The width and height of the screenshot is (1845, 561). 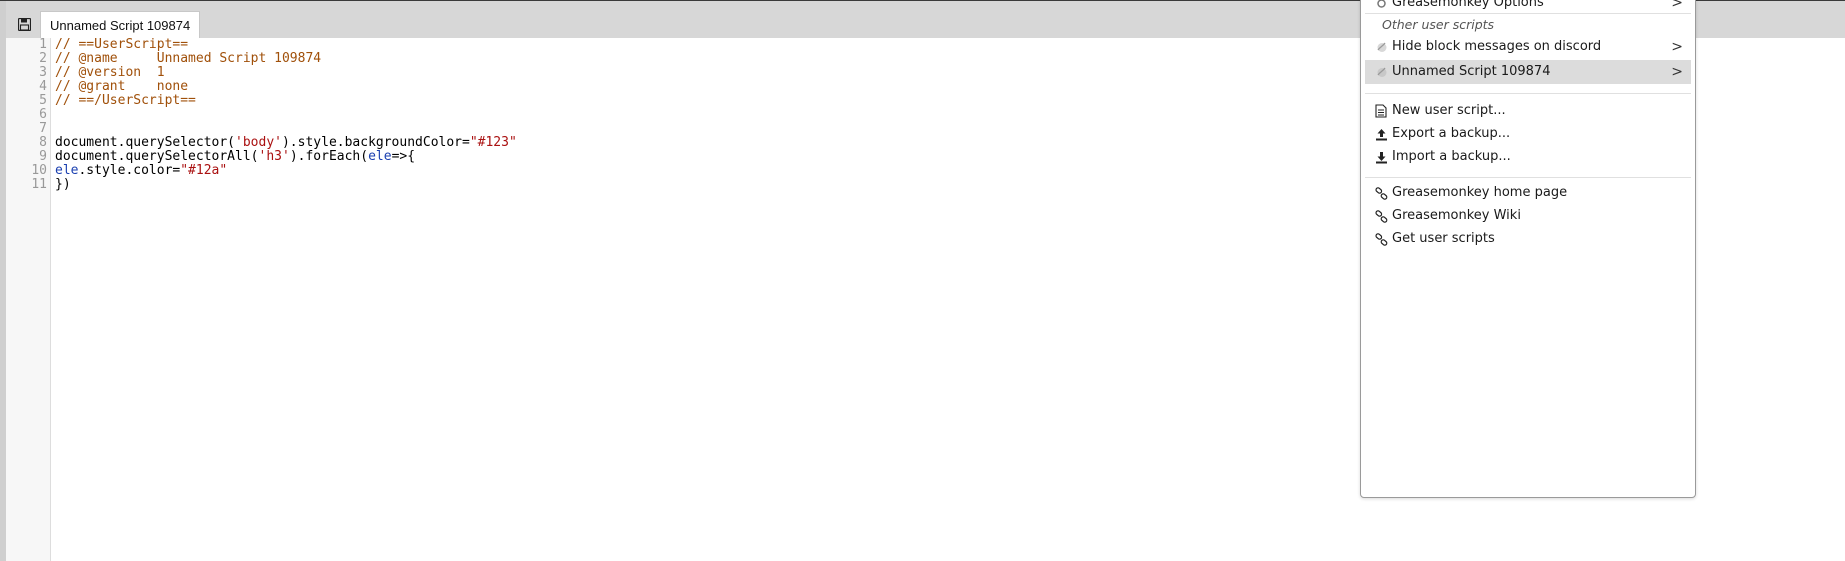 What do you see at coordinates (110, 72) in the screenshot?
I see `code-line: // @version 1` at bounding box center [110, 72].